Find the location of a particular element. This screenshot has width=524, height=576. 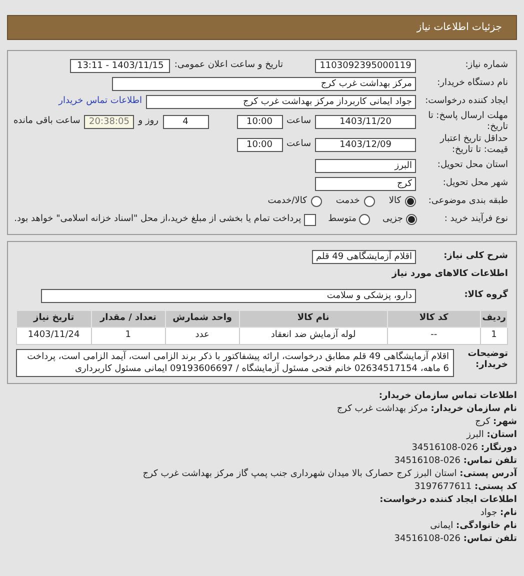

field-label: شهر محل تحویل: is located at coordinates (475, 183).